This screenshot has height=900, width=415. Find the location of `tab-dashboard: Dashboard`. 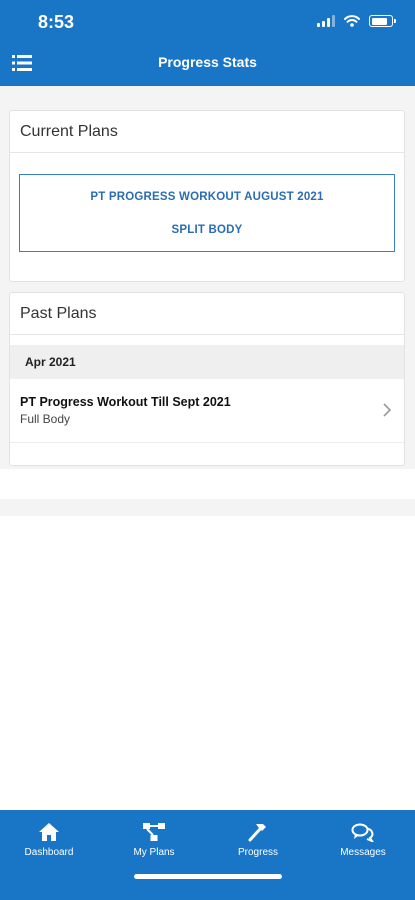

tab-dashboard: Dashboard is located at coordinates (50, 840).